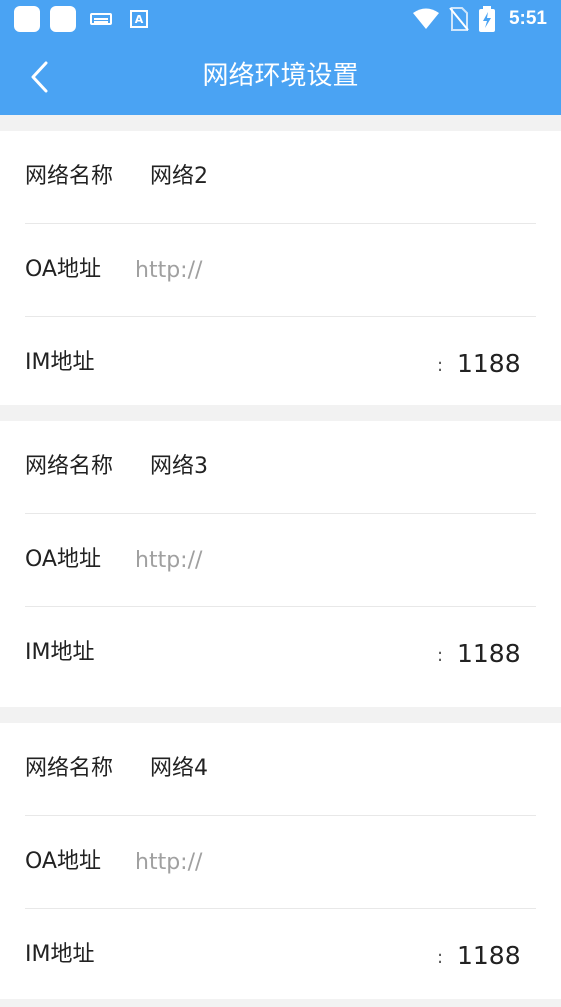 Image resolution: width=561 pixels, height=1007 pixels. What do you see at coordinates (486, 19) in the screenshot?
I see `battery-charging-icon` at bounding box center [486, 19].